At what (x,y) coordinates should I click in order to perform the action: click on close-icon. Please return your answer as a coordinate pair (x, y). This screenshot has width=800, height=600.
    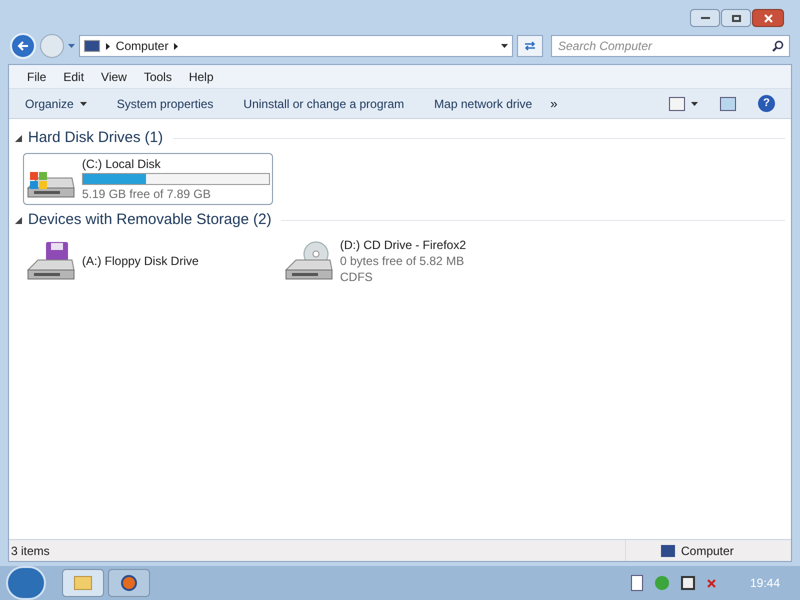
    Looking at the image, I should click on (768, 18).